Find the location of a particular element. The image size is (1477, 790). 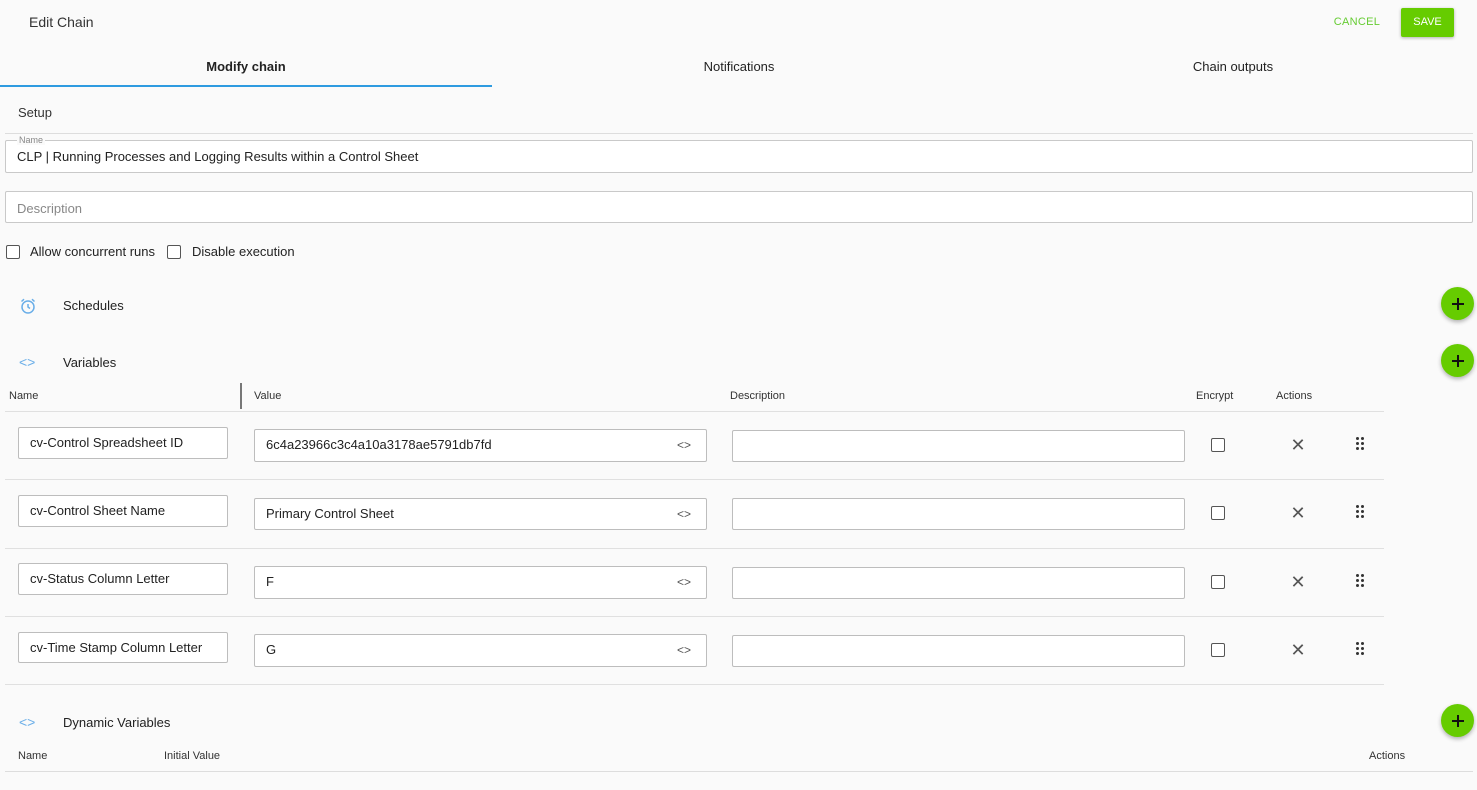

variable-value-text: Primary Control Sheet is located at coordinates (330, 513).